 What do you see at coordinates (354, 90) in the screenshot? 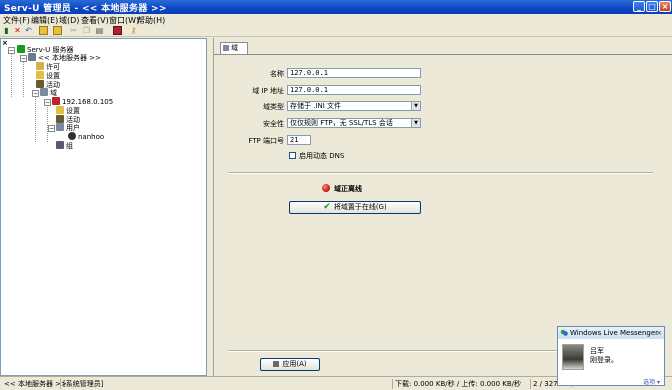
I see `ip-input: 127.0.0.1` at bounding box center [354, 90].